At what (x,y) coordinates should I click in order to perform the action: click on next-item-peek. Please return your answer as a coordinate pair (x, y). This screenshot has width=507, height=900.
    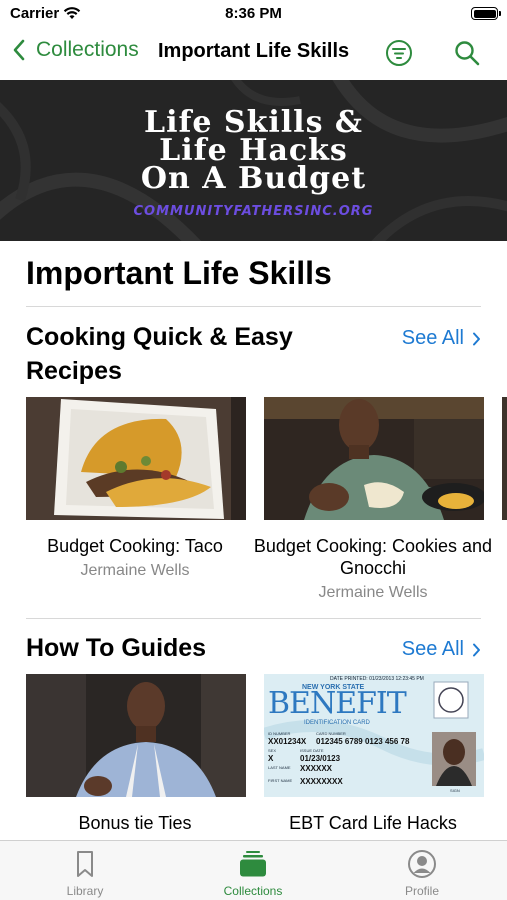
    Looking at the image, I should click on (504, 458).